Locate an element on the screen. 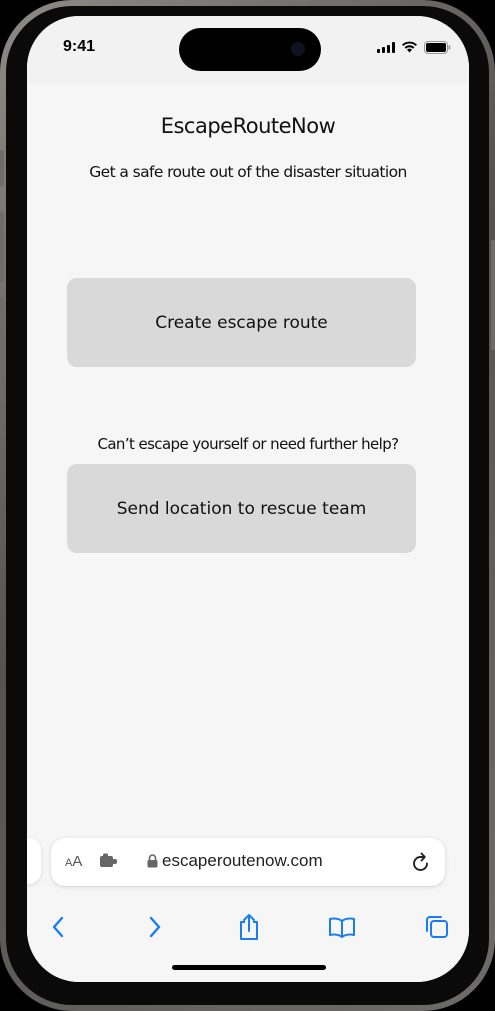 The image size is (495, 1011). send-location-button: Send location to rescue team is located at coordinates (241, 508).